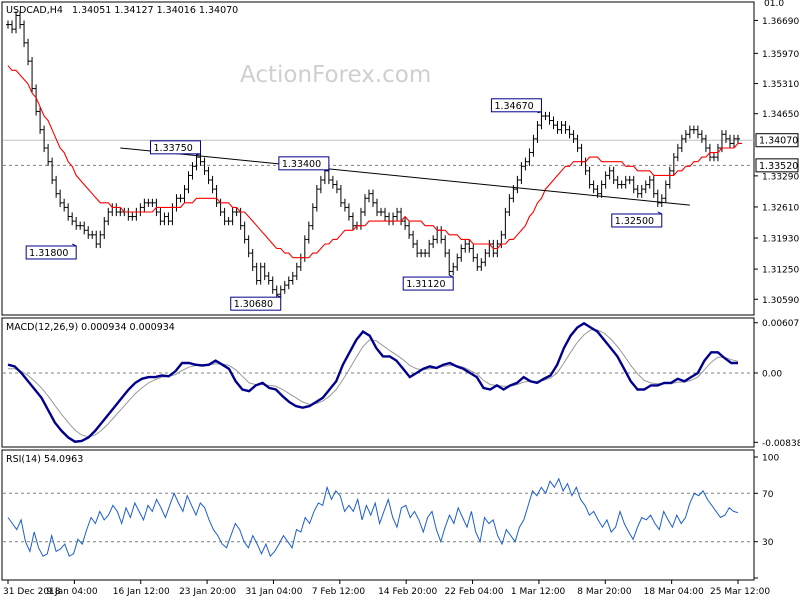 The height and width of the screenshot is (600, 800). I want to click on x-tick-label: 8 Mar 20:00, so click(604, 592).